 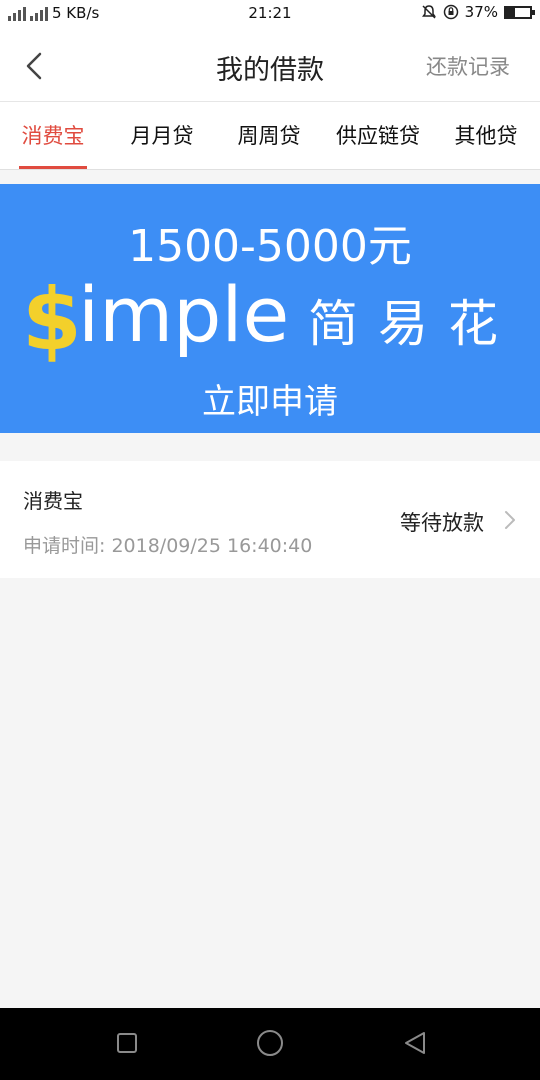 What do you see at coordinates (378, 135) in the screenshot?
I see `tab-supply-chain: 供应链贷` at bounding box center [378, 135].